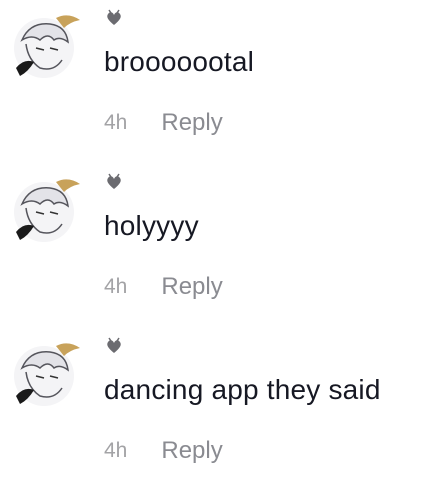 The width and height of the screenshot is (431, 492). Describe the element at coordinates (179, 61) in the screenshot. I see `comment-text: brooooootal` at that location.